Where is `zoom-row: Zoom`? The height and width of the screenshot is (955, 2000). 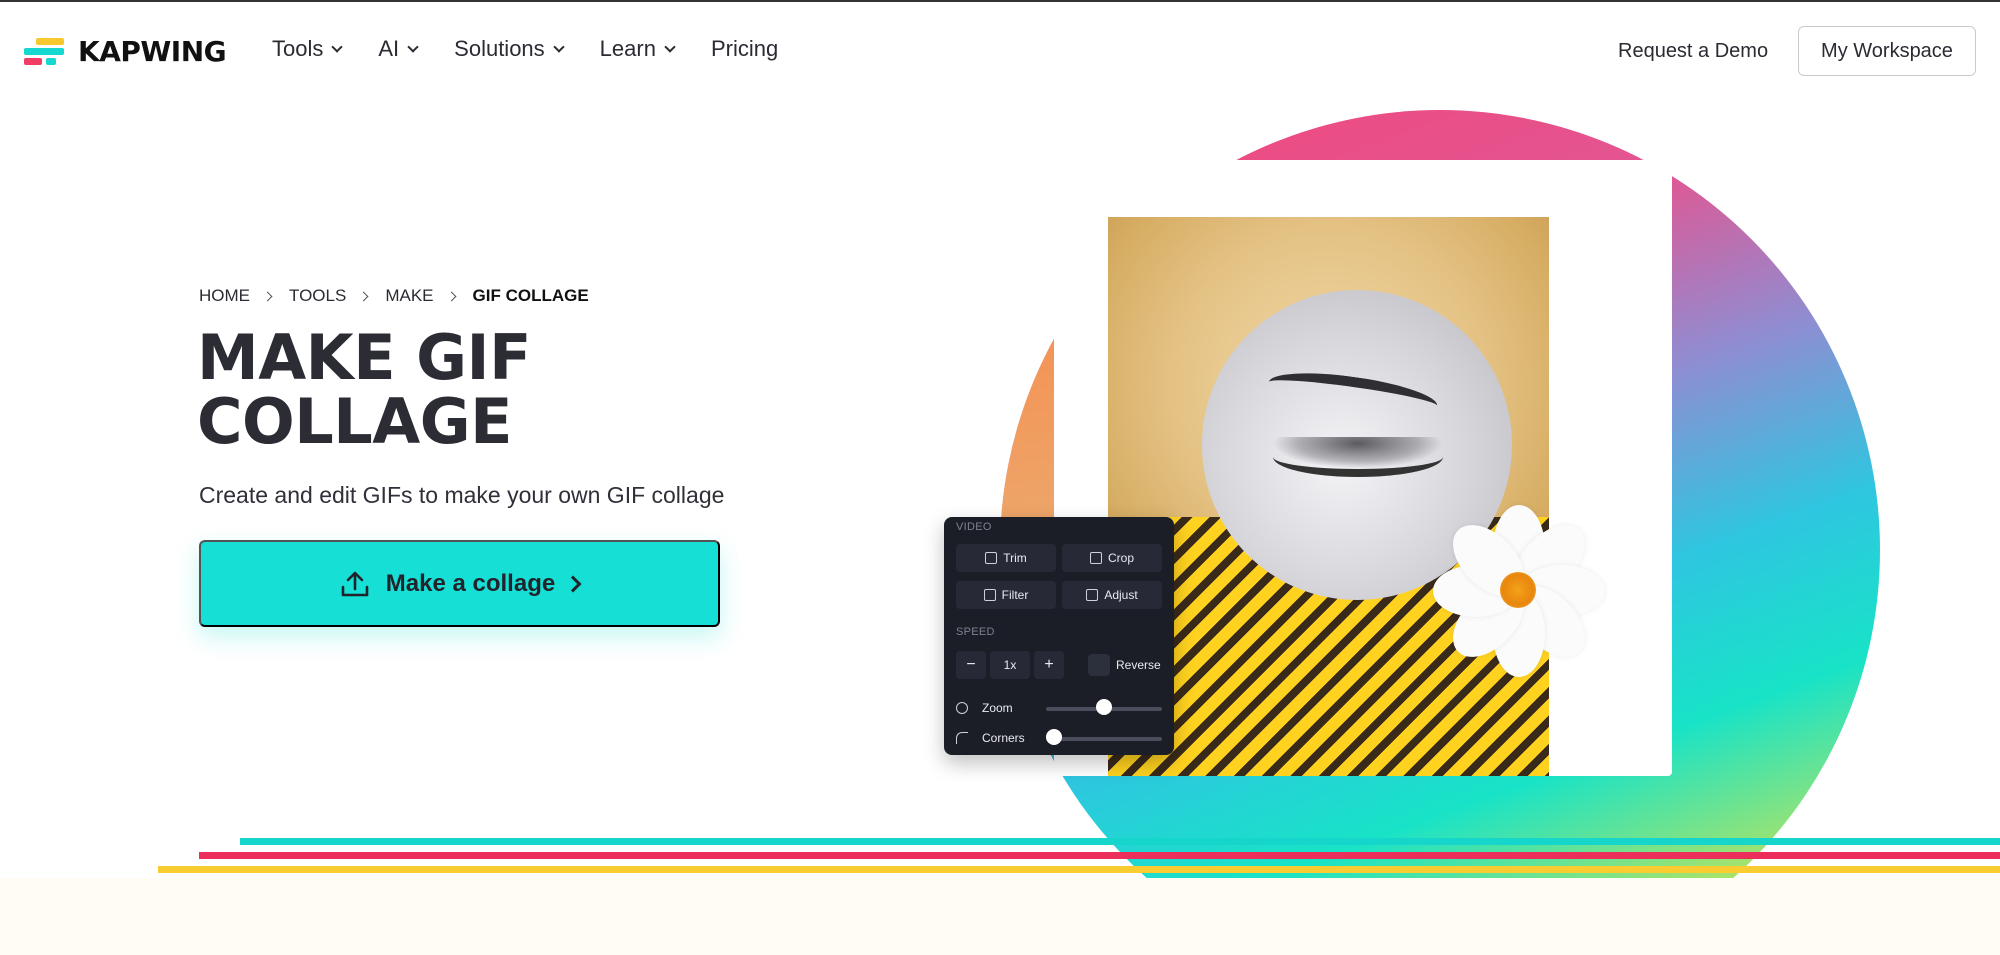 zoom-row: Zoom is located at coordinates (984, 708).